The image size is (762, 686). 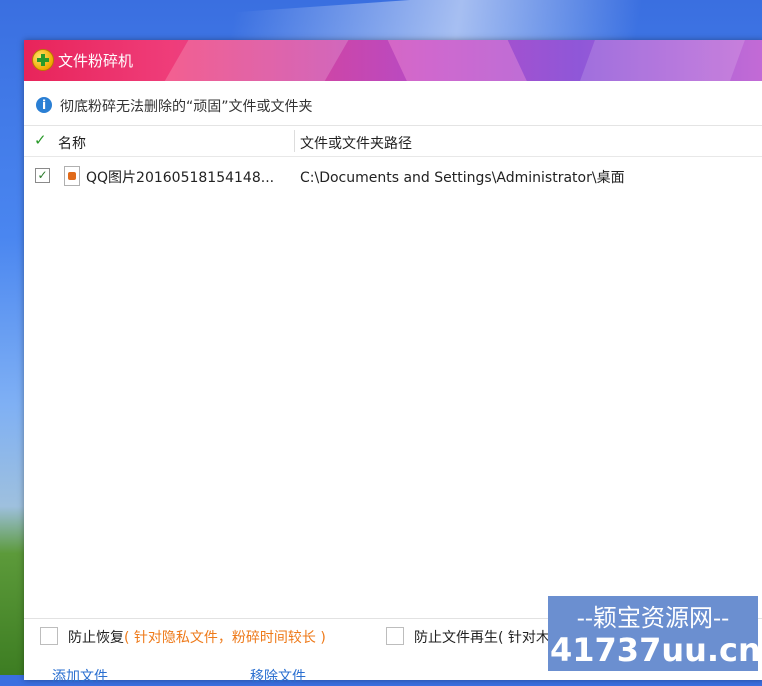 I want to click on list-header: ✓ 名称 文件或文件夹路径, so click(x=393, y=141).